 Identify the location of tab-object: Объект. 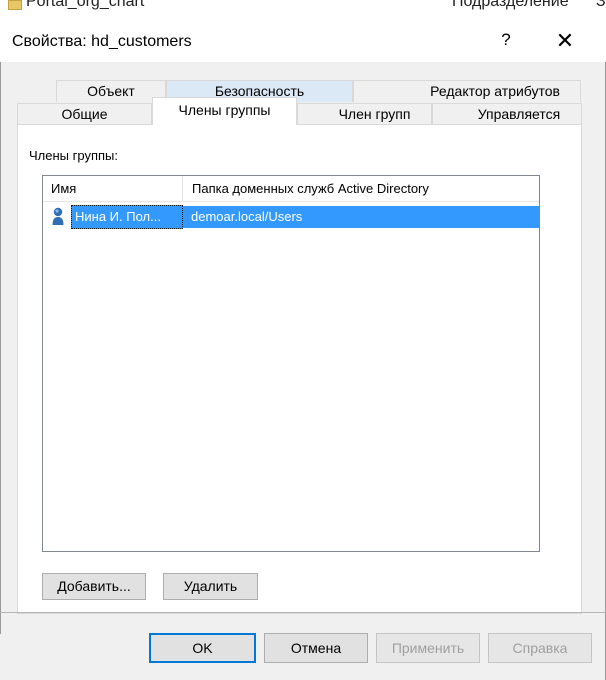
(111, 91).